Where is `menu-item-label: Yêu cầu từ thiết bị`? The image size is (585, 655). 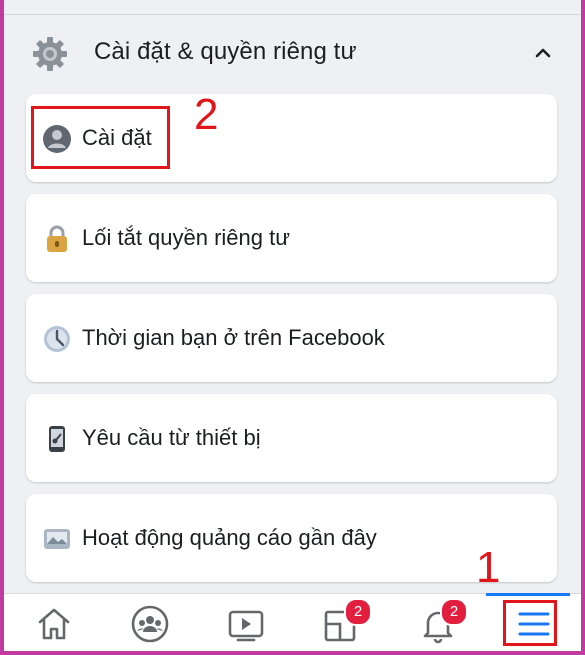 menu-item-label: Yêu cầu từ thiết bị is located at coordinates (171, 437).